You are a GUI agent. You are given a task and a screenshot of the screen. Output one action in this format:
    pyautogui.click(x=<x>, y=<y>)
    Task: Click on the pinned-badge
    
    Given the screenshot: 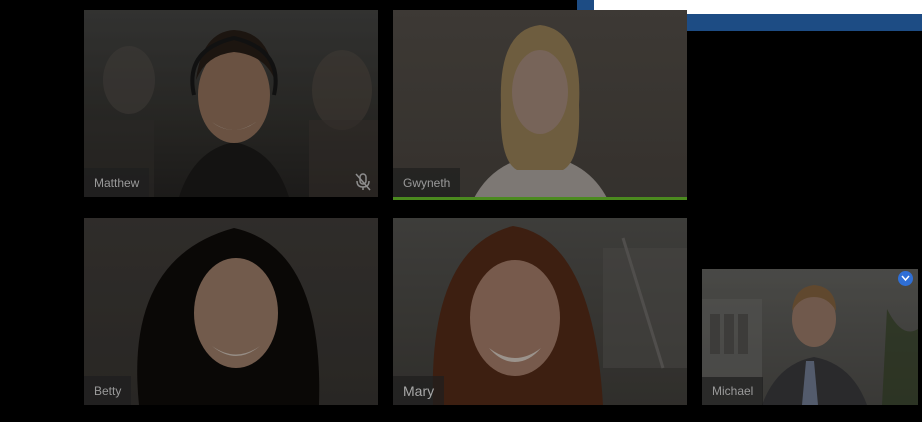 What is the action you would take?
    pyautogui.click(x=905, y=278)
    